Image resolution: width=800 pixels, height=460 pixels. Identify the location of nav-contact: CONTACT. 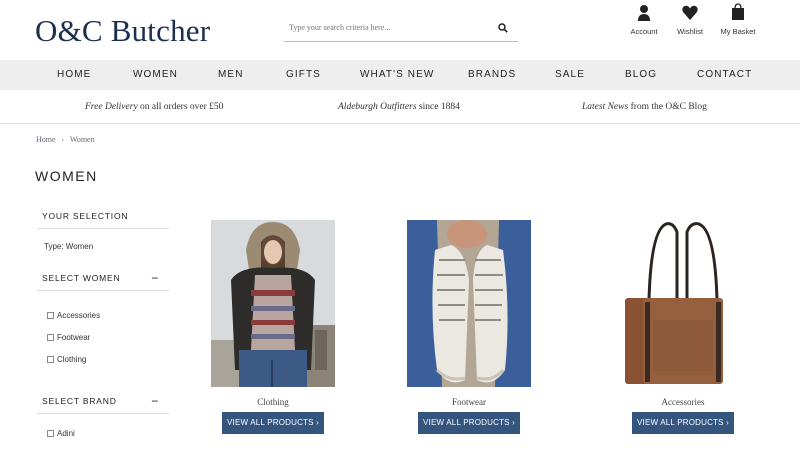
(724, 75).